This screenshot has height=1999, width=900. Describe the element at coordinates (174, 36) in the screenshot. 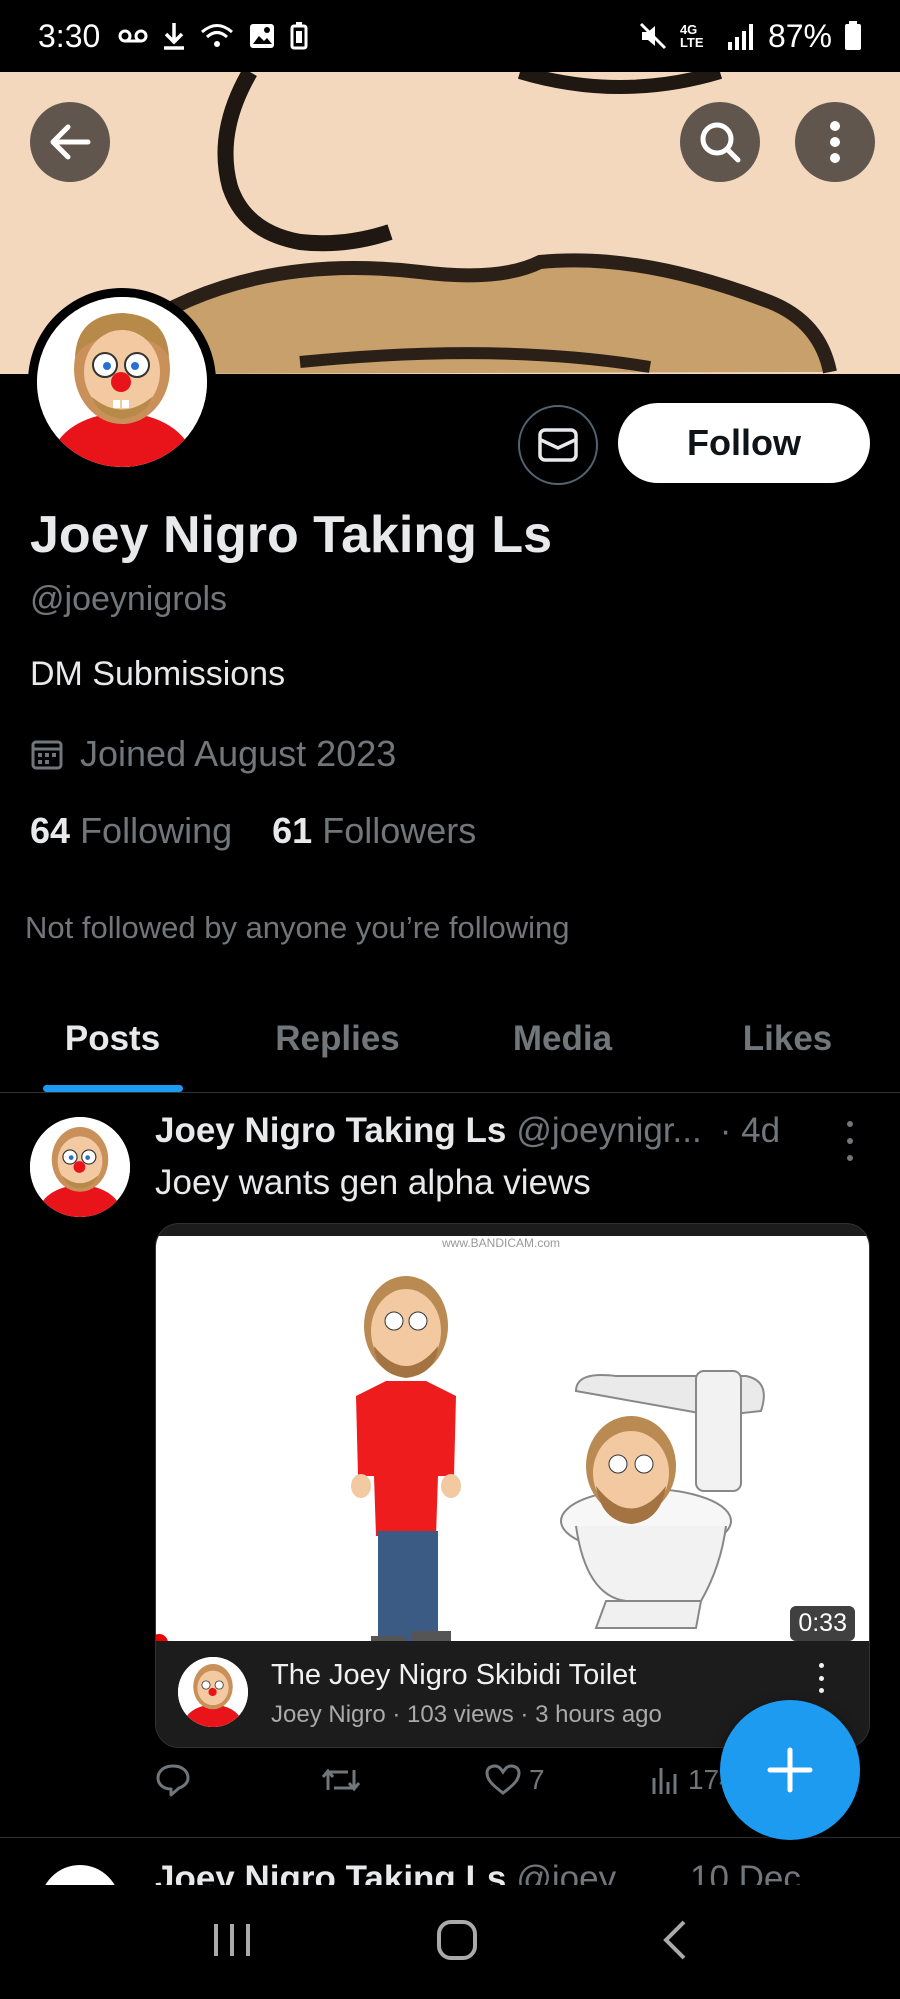

I see `download-icon` at that location.